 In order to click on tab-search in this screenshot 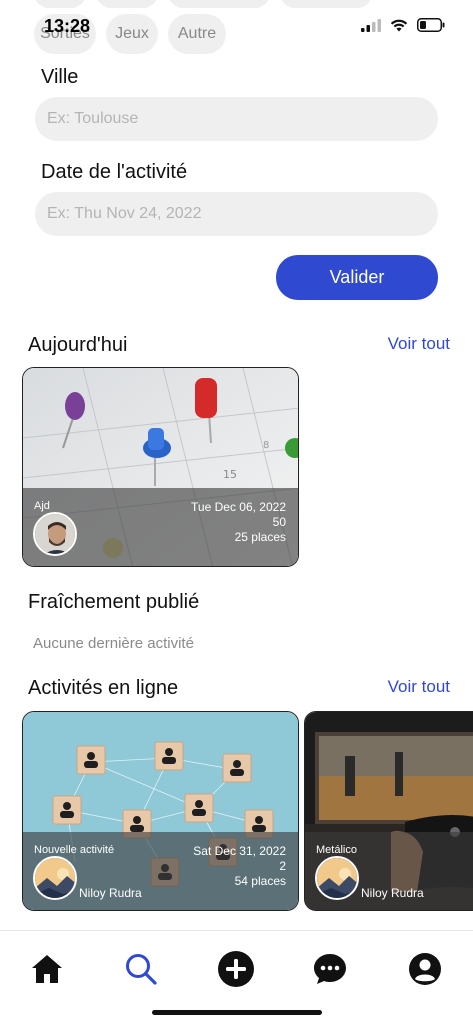, I will do `click(141, 969)`.